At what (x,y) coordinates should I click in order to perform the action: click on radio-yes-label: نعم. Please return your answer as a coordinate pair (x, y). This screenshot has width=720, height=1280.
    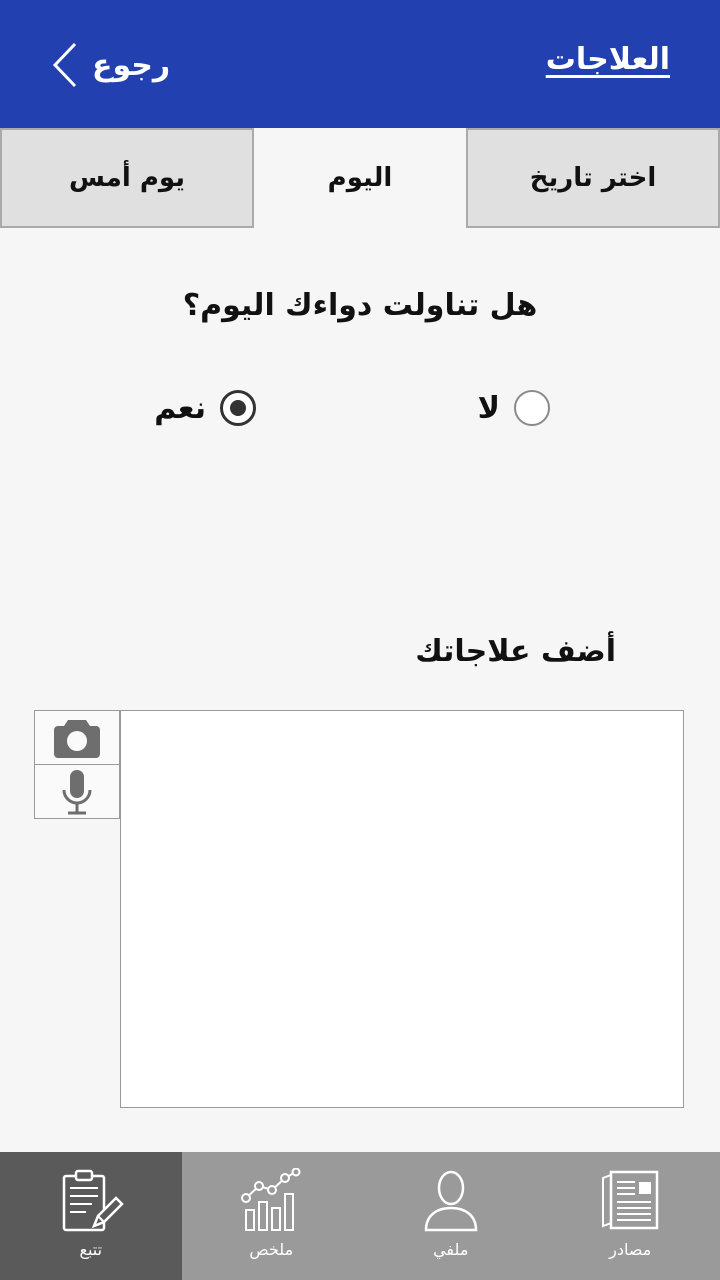
    Looking at the image, I should click on (180, 408).